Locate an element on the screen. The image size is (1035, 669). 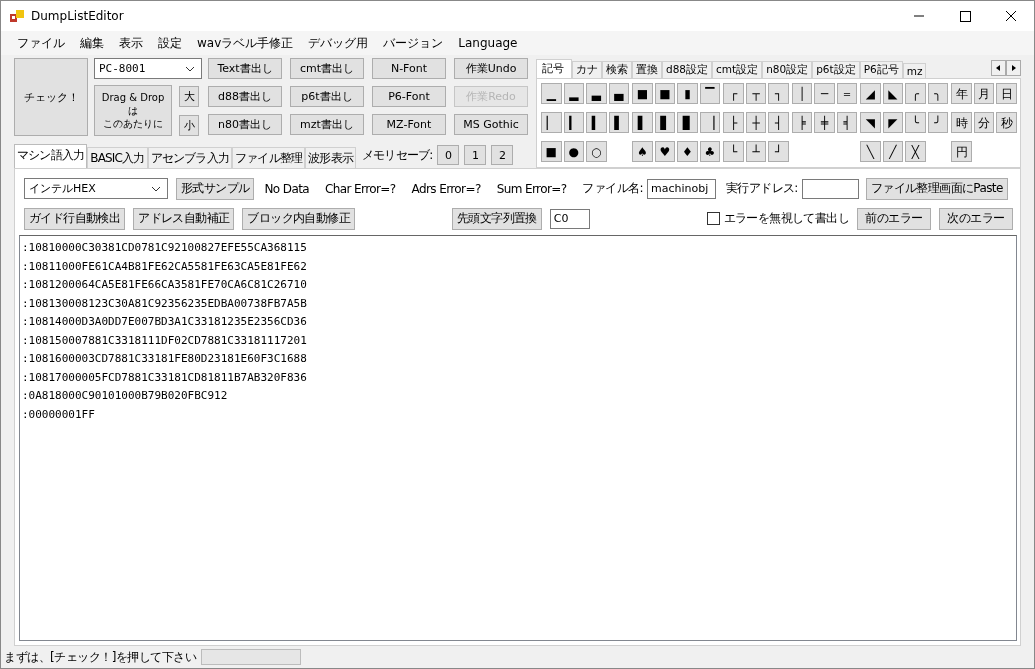
auto-fix-button: ガイド行自動検出 is located at coordinates (75, 218).